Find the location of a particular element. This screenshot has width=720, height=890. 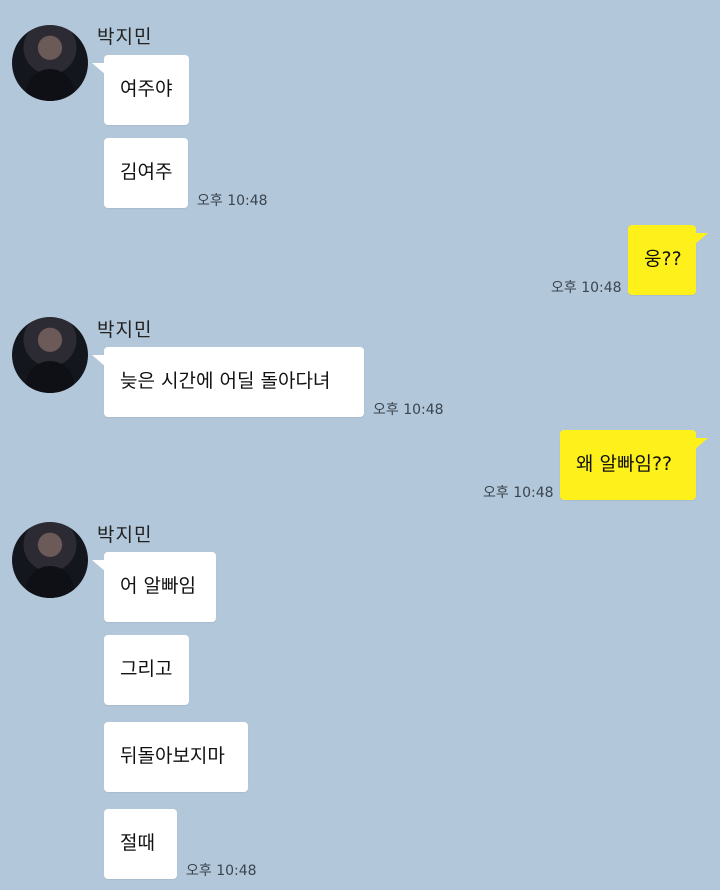

message-bubble: 그리고 is located at coordinates (146, 670).